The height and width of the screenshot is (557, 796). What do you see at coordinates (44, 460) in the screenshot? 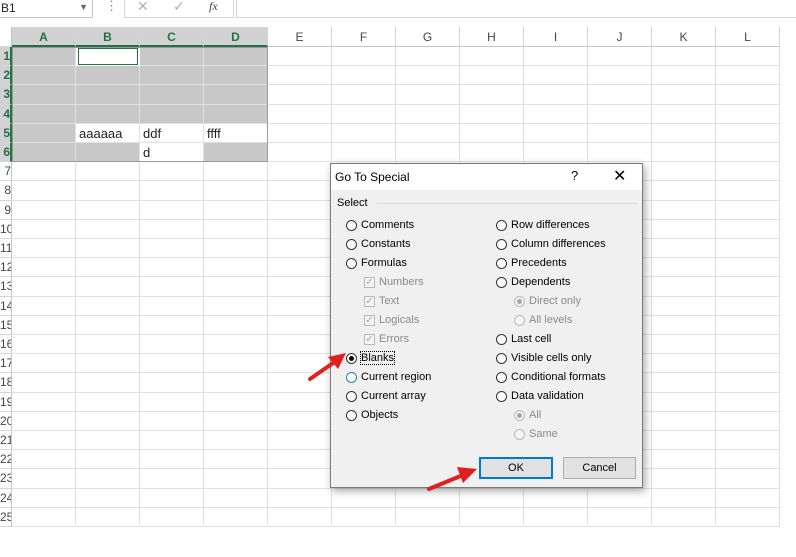
I see `cell-a22` at bounding box center [44, 460].